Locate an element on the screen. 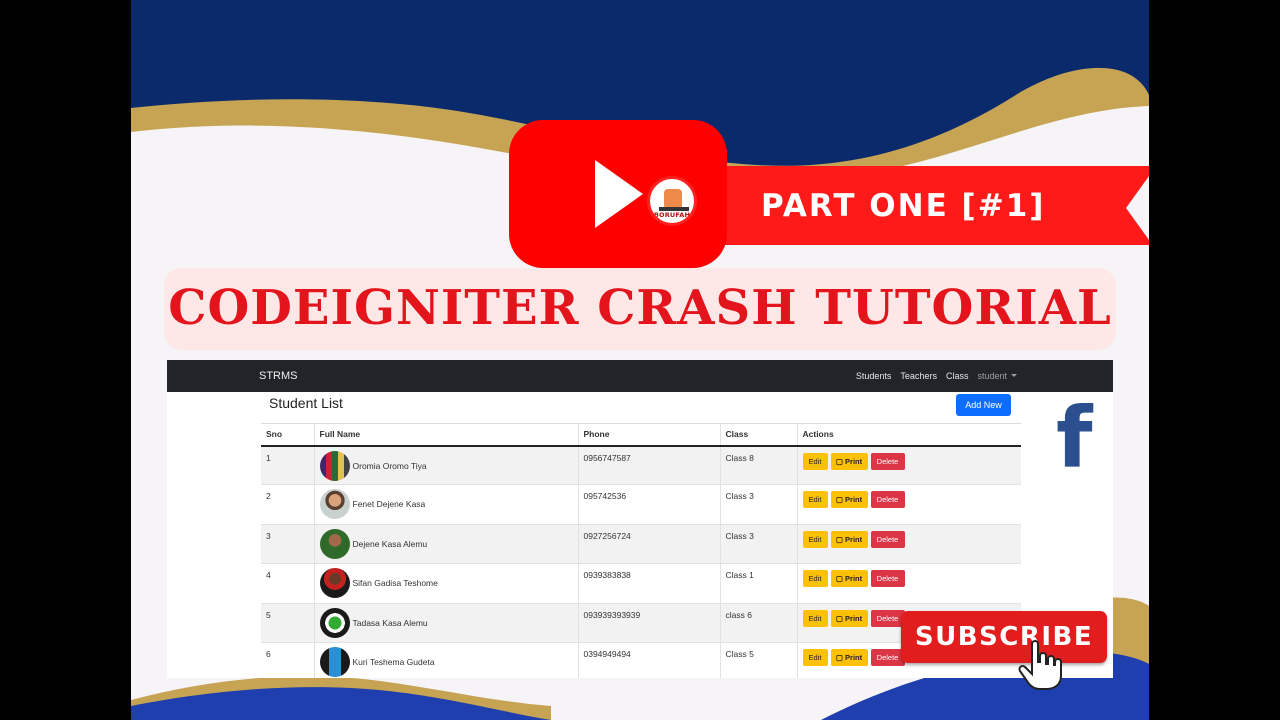 This screenshot has height=720, width=1280. navbar: STRMS Students Teachers Class student is located at coordinates (640, 376).